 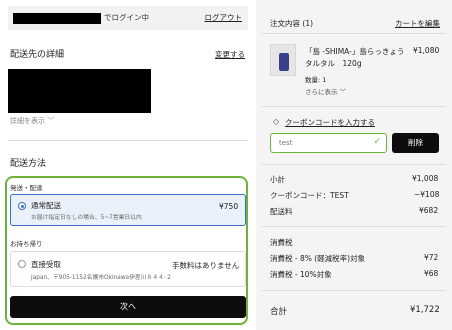 I want to click on product-jar-image, so click(x=284, y=62).